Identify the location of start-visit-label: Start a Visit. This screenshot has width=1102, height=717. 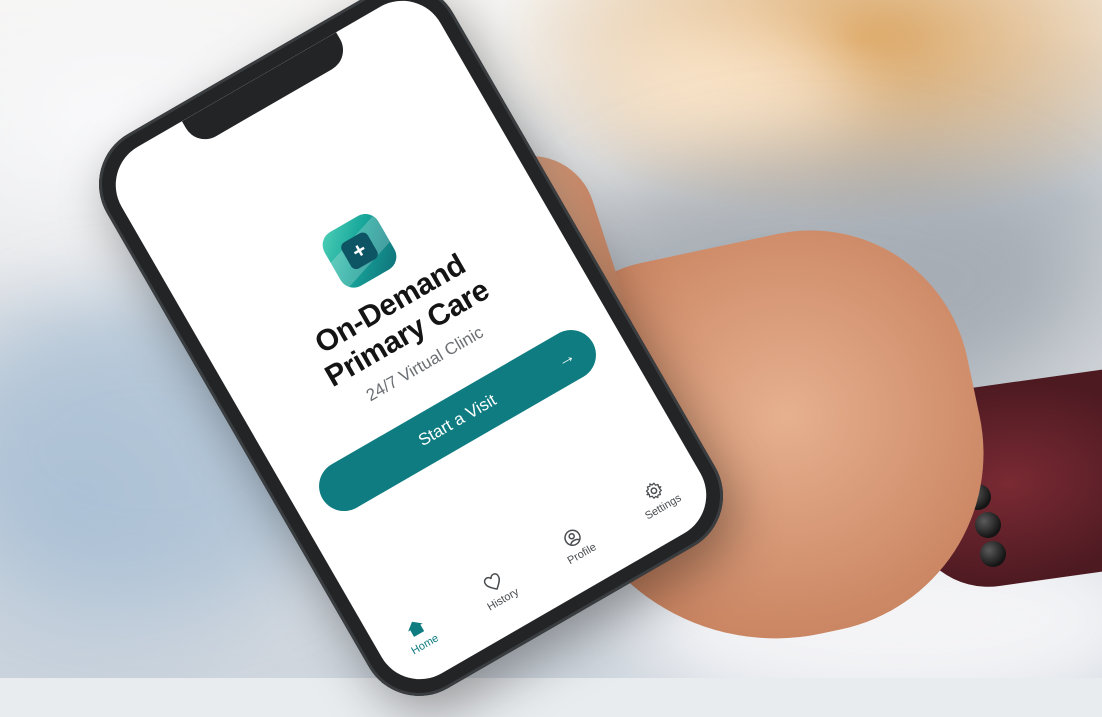
(457, 420).